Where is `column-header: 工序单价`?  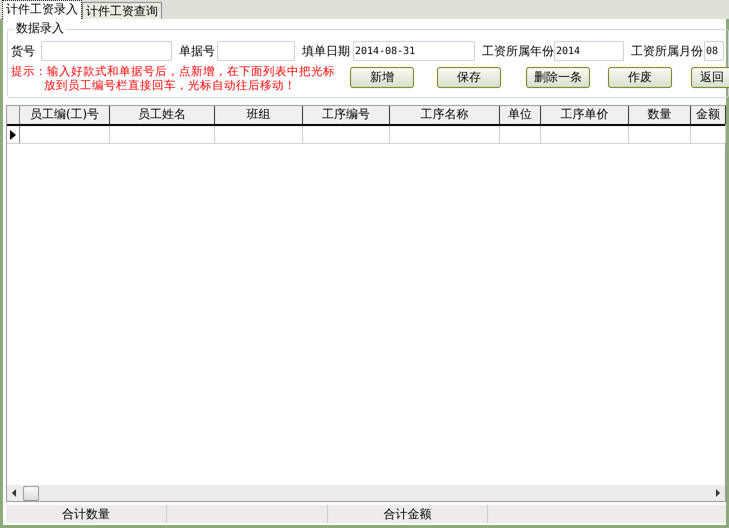 column-header: 工序单价 is located at coordinates (585, 115).